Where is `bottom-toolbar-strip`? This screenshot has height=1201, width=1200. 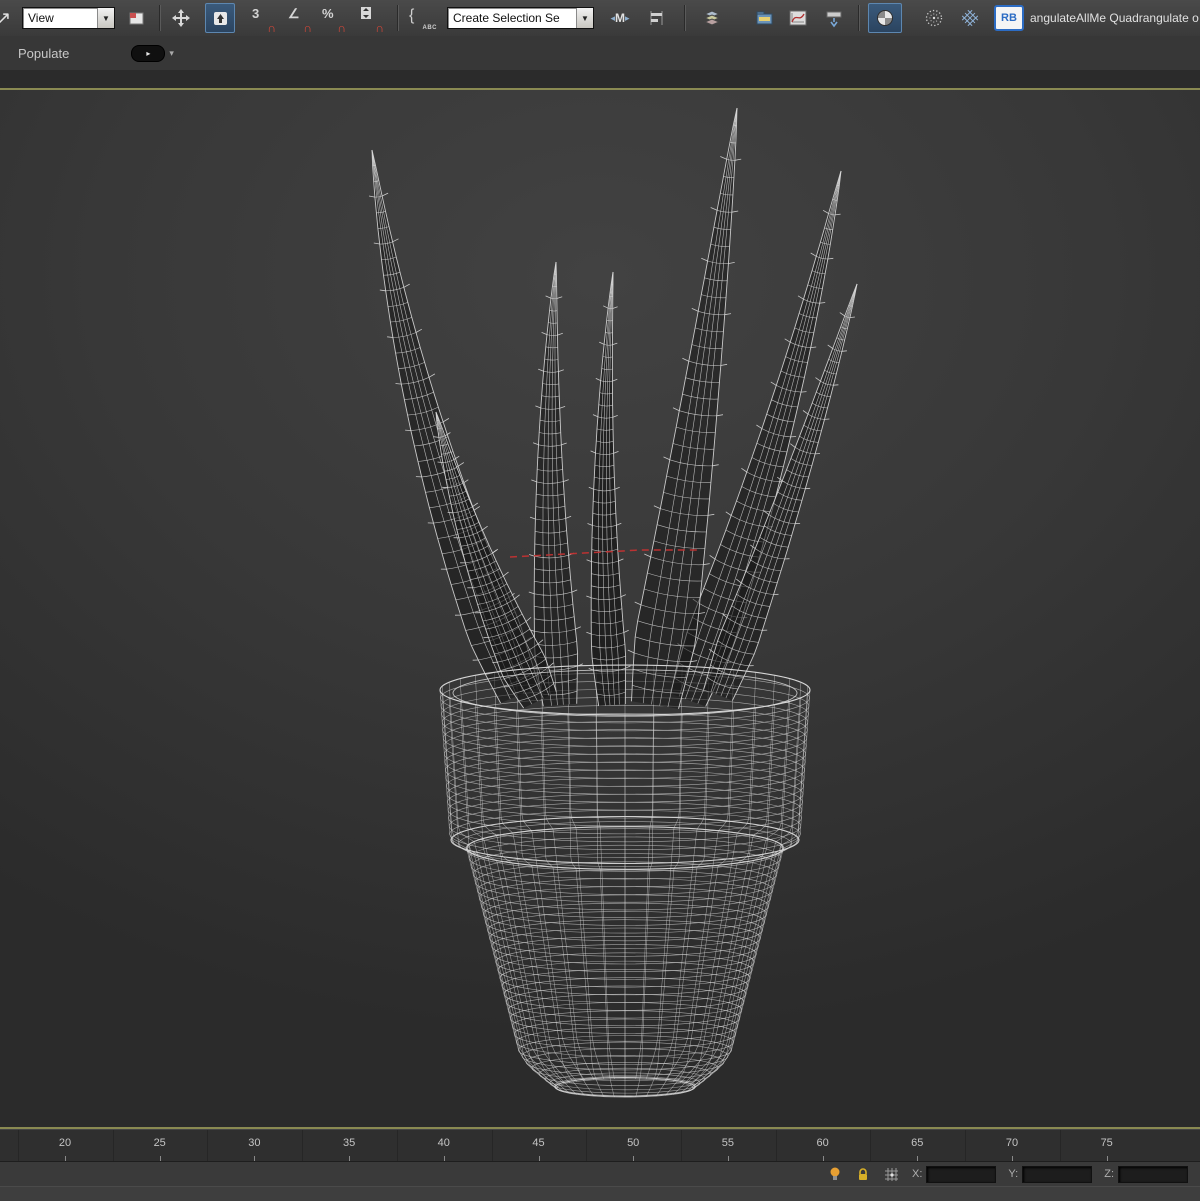 bottom-toolbar-strip is located at coordinates (600, 1193).